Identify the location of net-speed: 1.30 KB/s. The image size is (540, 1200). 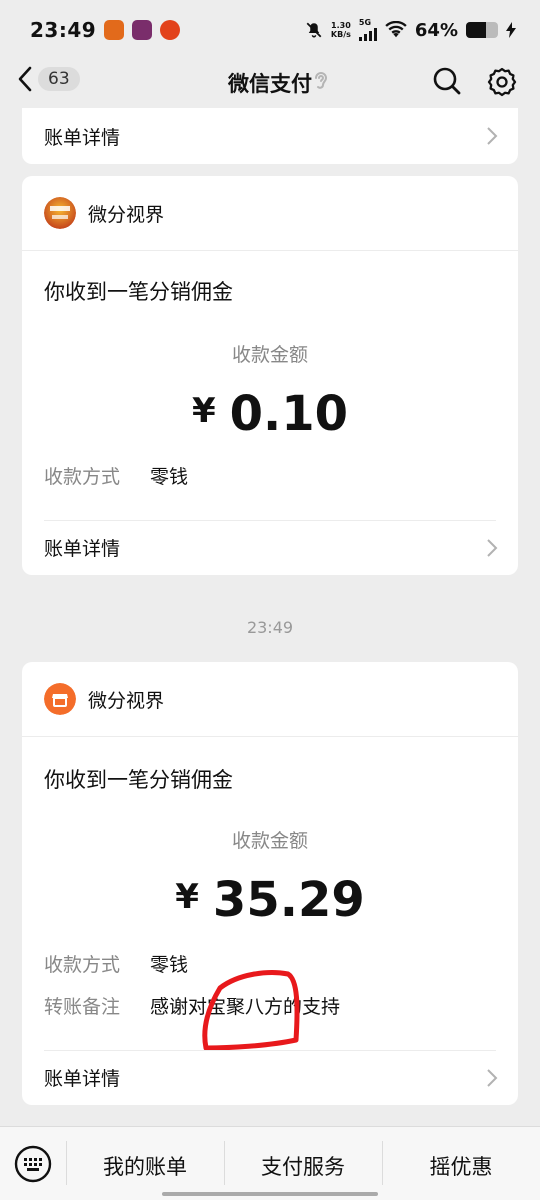
(341, 30).